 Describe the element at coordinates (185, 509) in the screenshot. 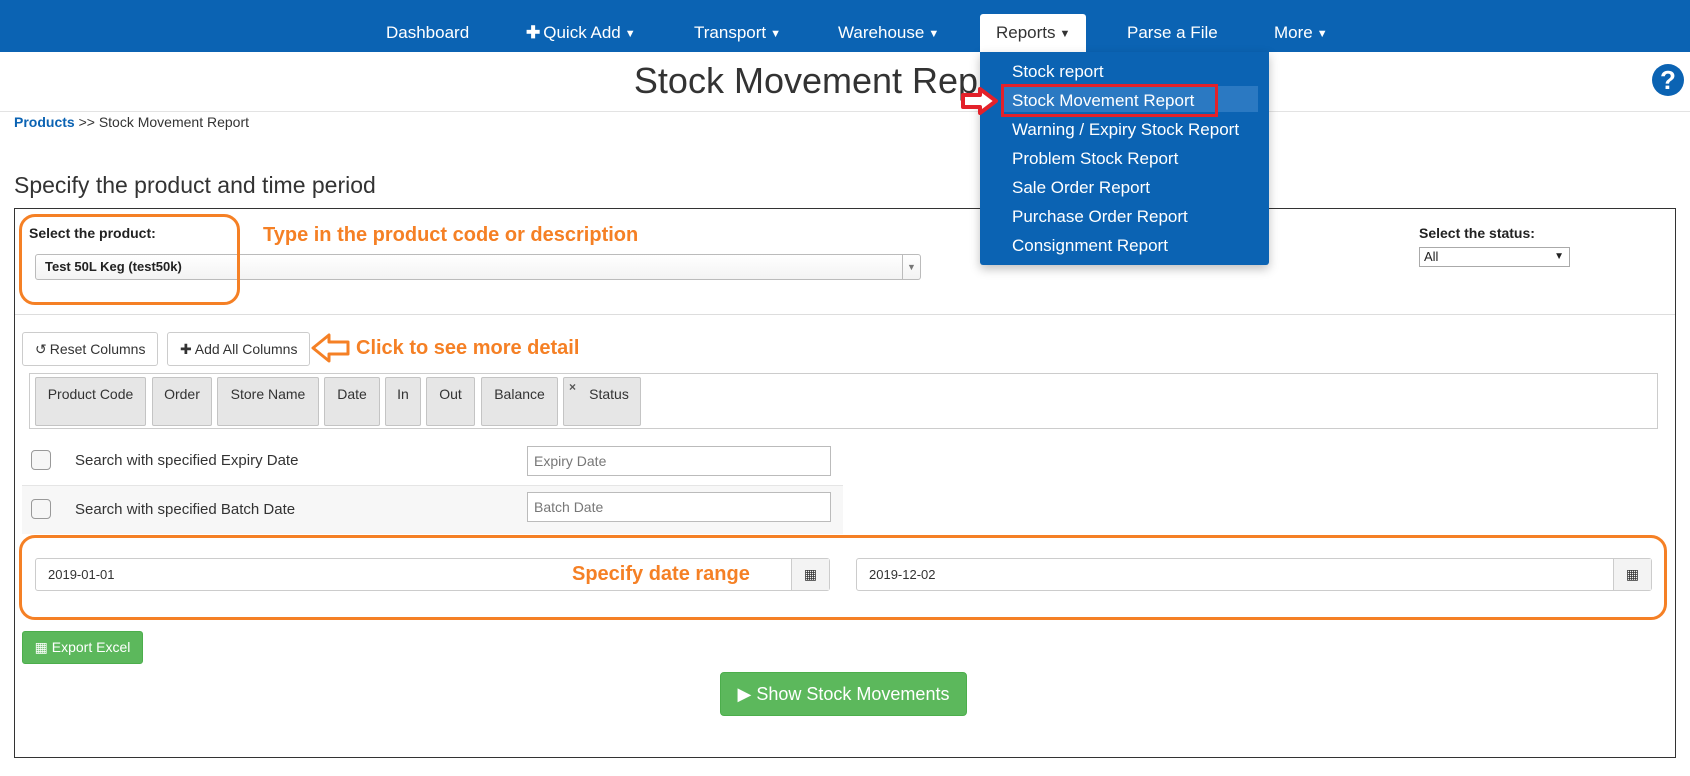

I see `batch-date-label: Search with specified Batch Date` at that location.